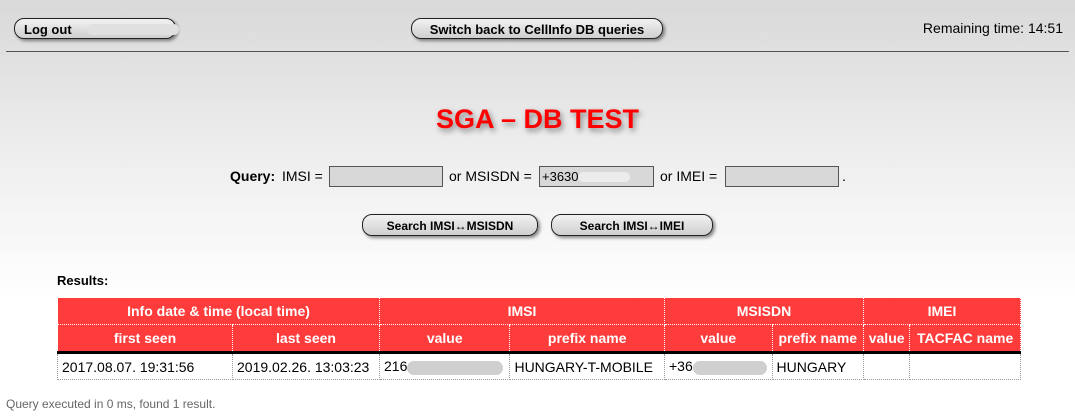  Describe the element at coordinates (587, 338) in the screenshot. I see `header-imsi-prefix: prefix name` at that location.